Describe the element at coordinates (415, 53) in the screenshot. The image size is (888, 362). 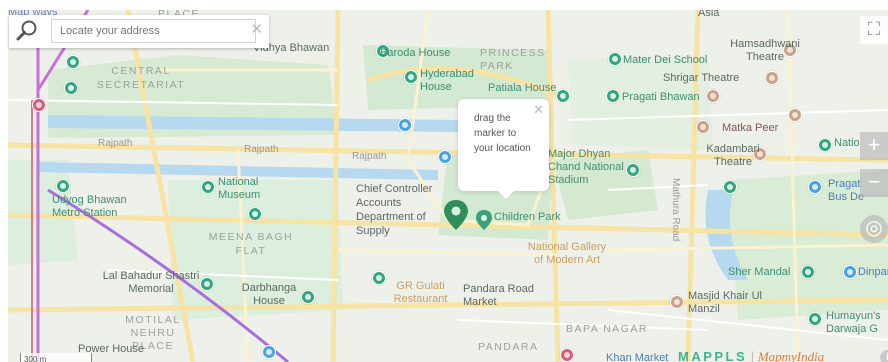
I see `poi-label: Baroda House` at that location.